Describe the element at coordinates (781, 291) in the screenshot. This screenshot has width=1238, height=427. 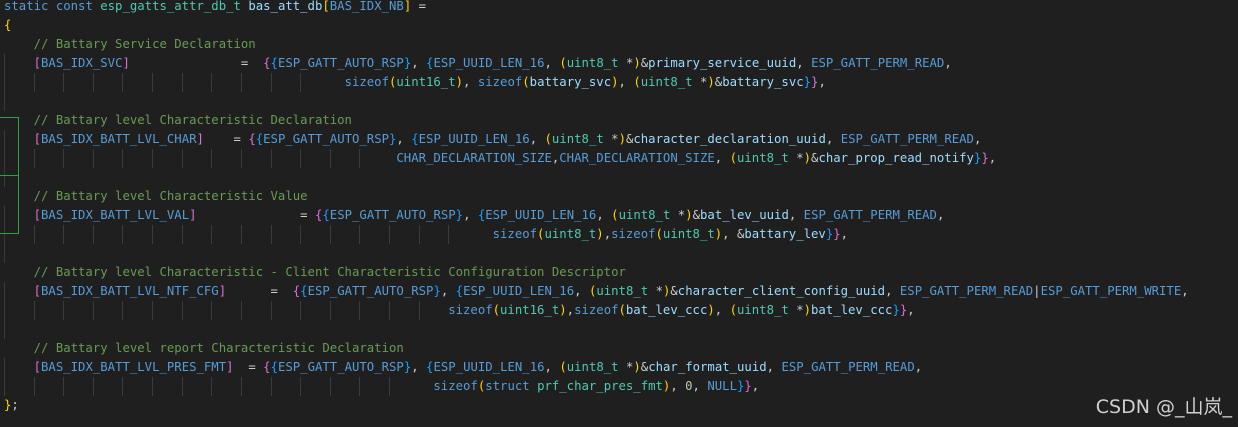
I see `code-token: character_client_config_uuid` at that location.